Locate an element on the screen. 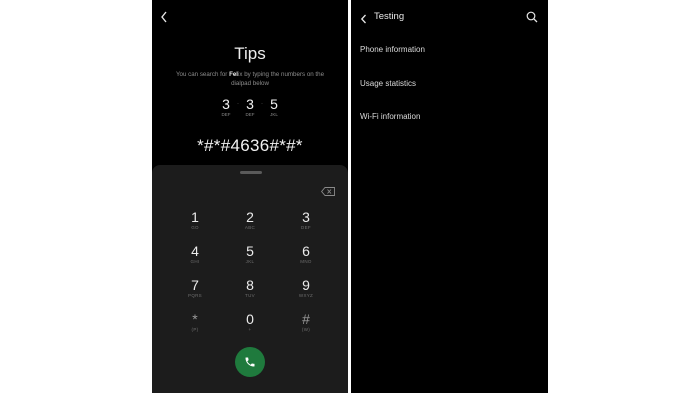 The height and width of the screenshot is (393, 700). key-9: 9 WXYZ is located at coordinates (306, 293).